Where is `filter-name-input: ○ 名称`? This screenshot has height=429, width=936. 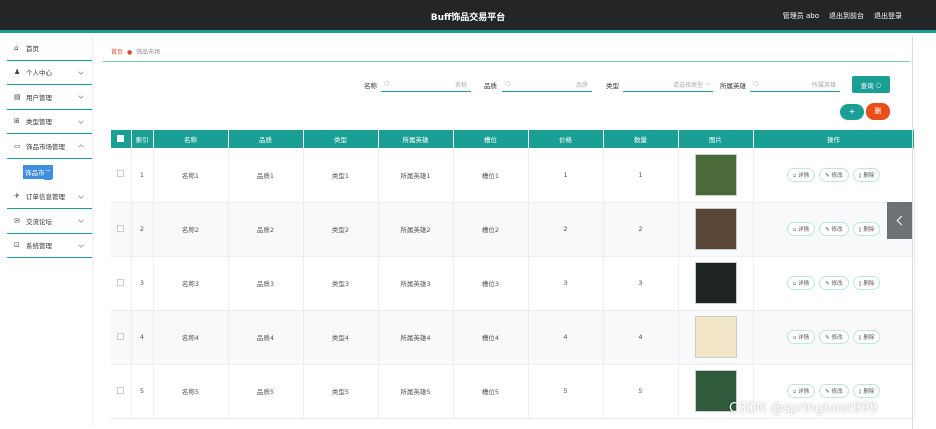
filter-name-input: ○ 名称 is located at coordinates (426, 84).